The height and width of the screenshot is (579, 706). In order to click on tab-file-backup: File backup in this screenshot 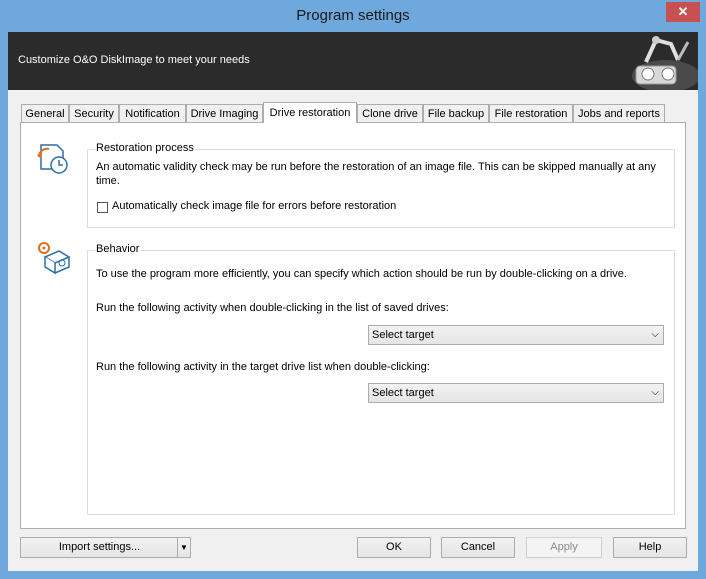, I will do `click(456, 113)`.